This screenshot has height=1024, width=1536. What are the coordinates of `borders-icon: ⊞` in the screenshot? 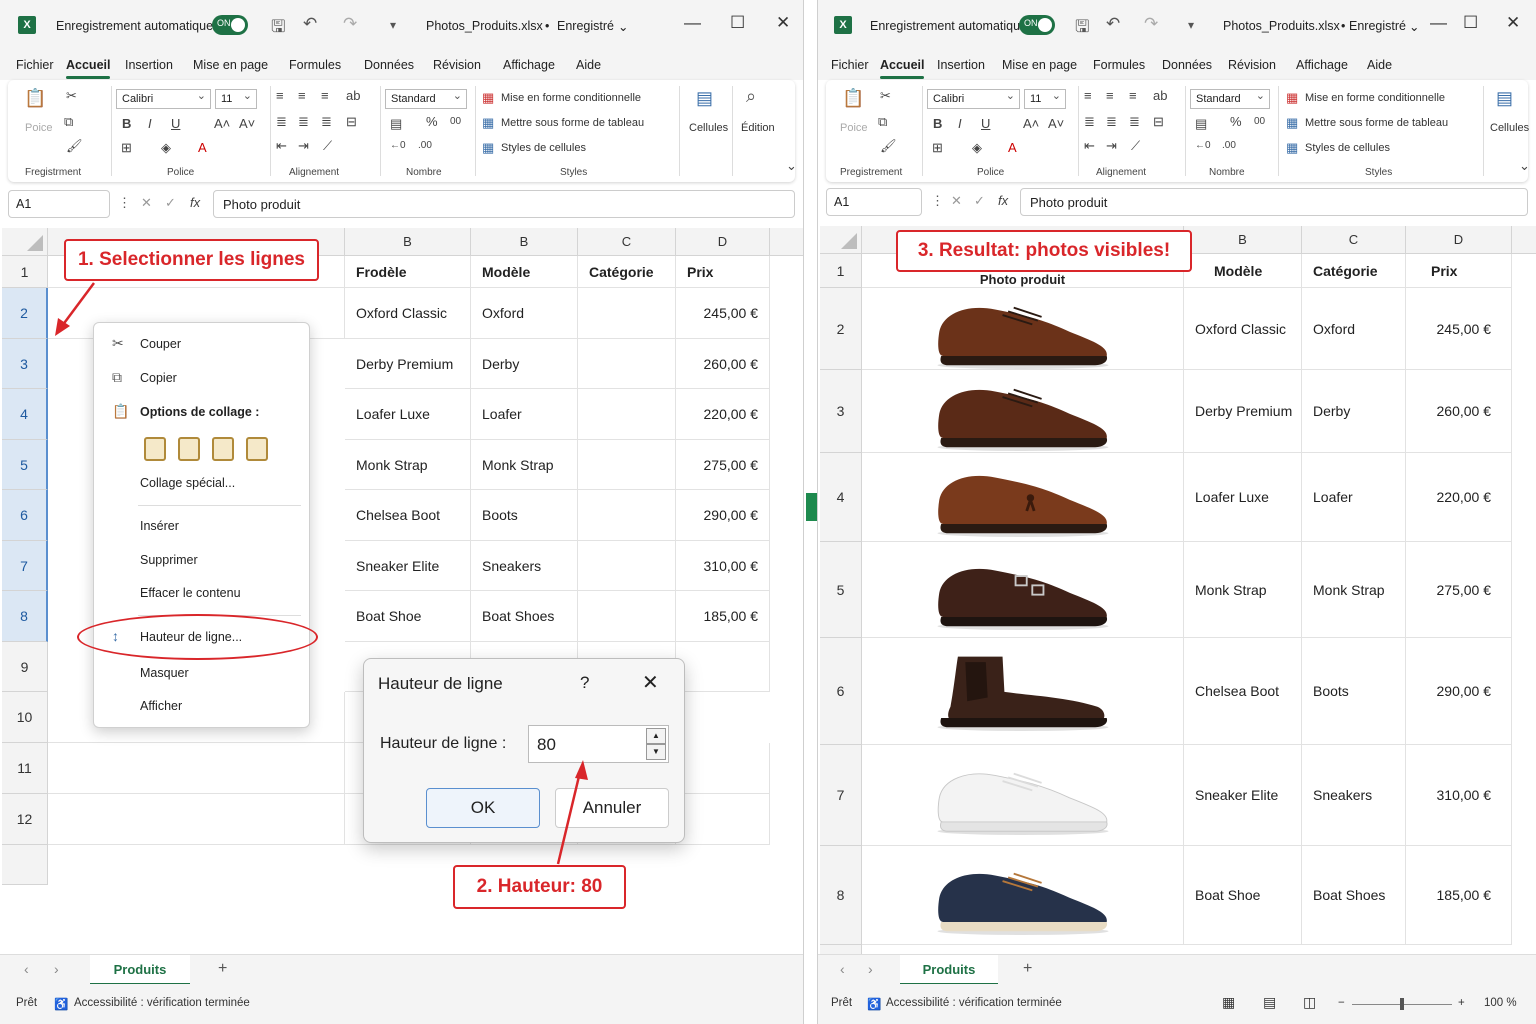 It's located at (126, 148).